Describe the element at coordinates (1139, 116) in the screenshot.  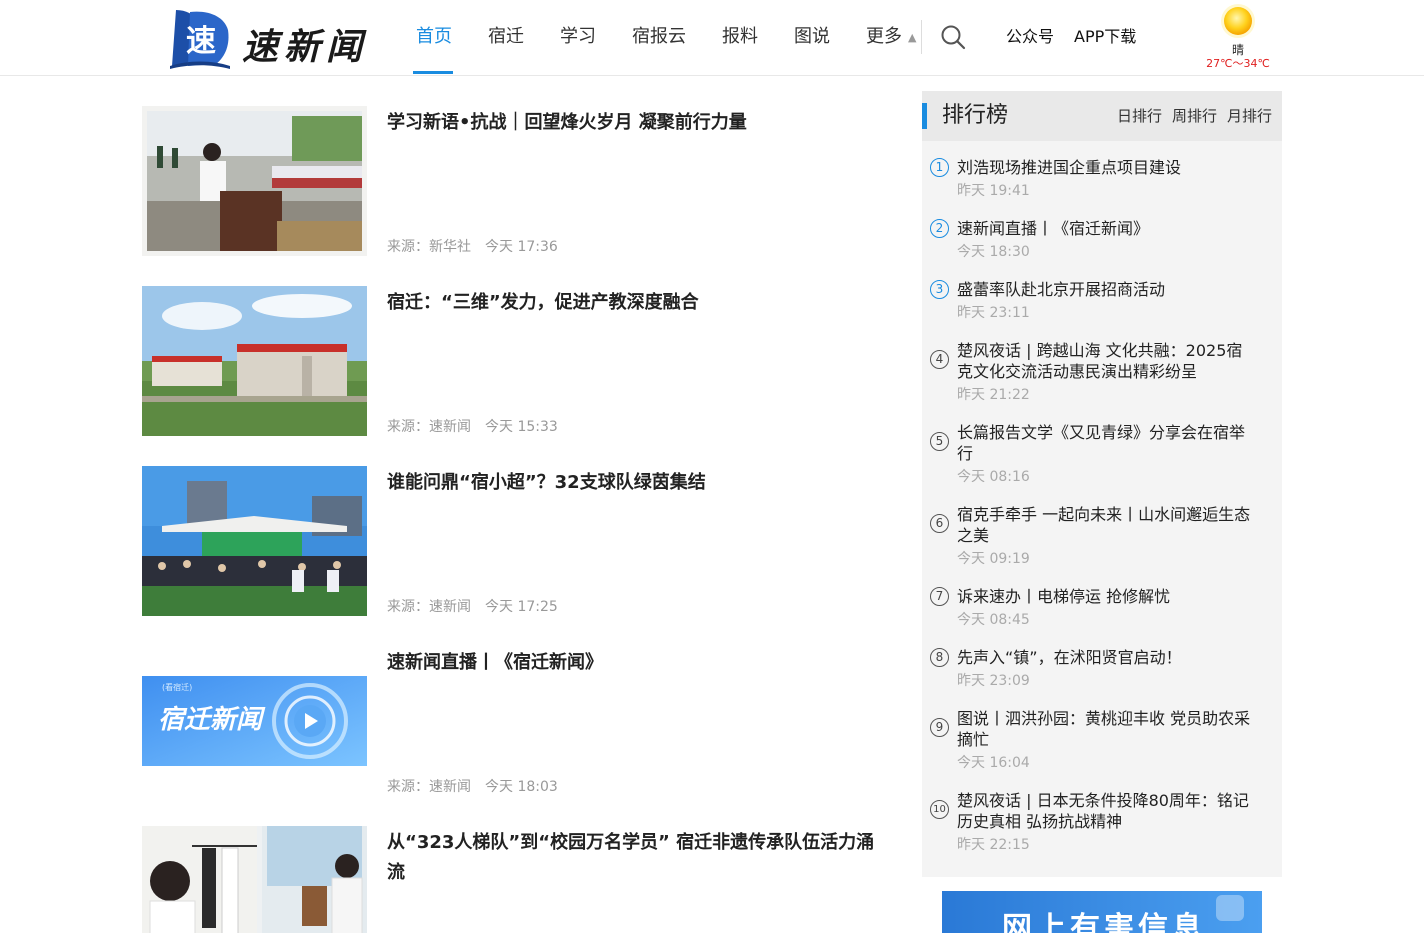
I see `tab-daily-ranking: 日排行` at that location.